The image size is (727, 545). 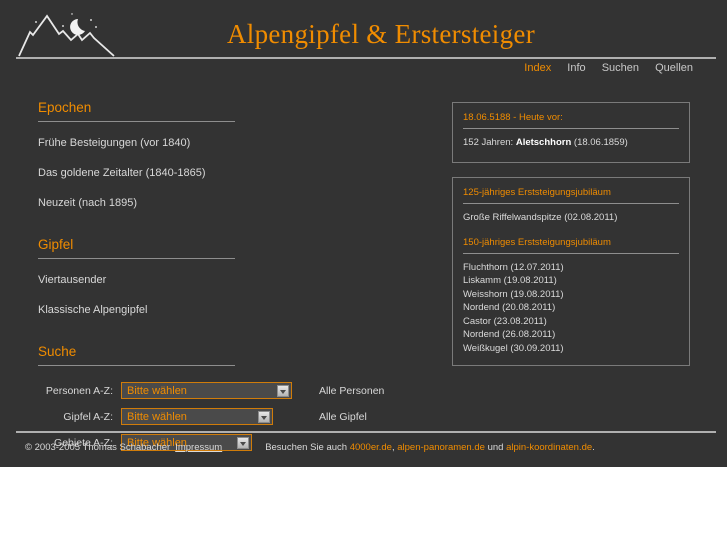 What do you see at coordinates (513, 348) in the screenshot?
I see `list-item: Weißkugel (30.09.2011)` at bounding box center [513, 348].